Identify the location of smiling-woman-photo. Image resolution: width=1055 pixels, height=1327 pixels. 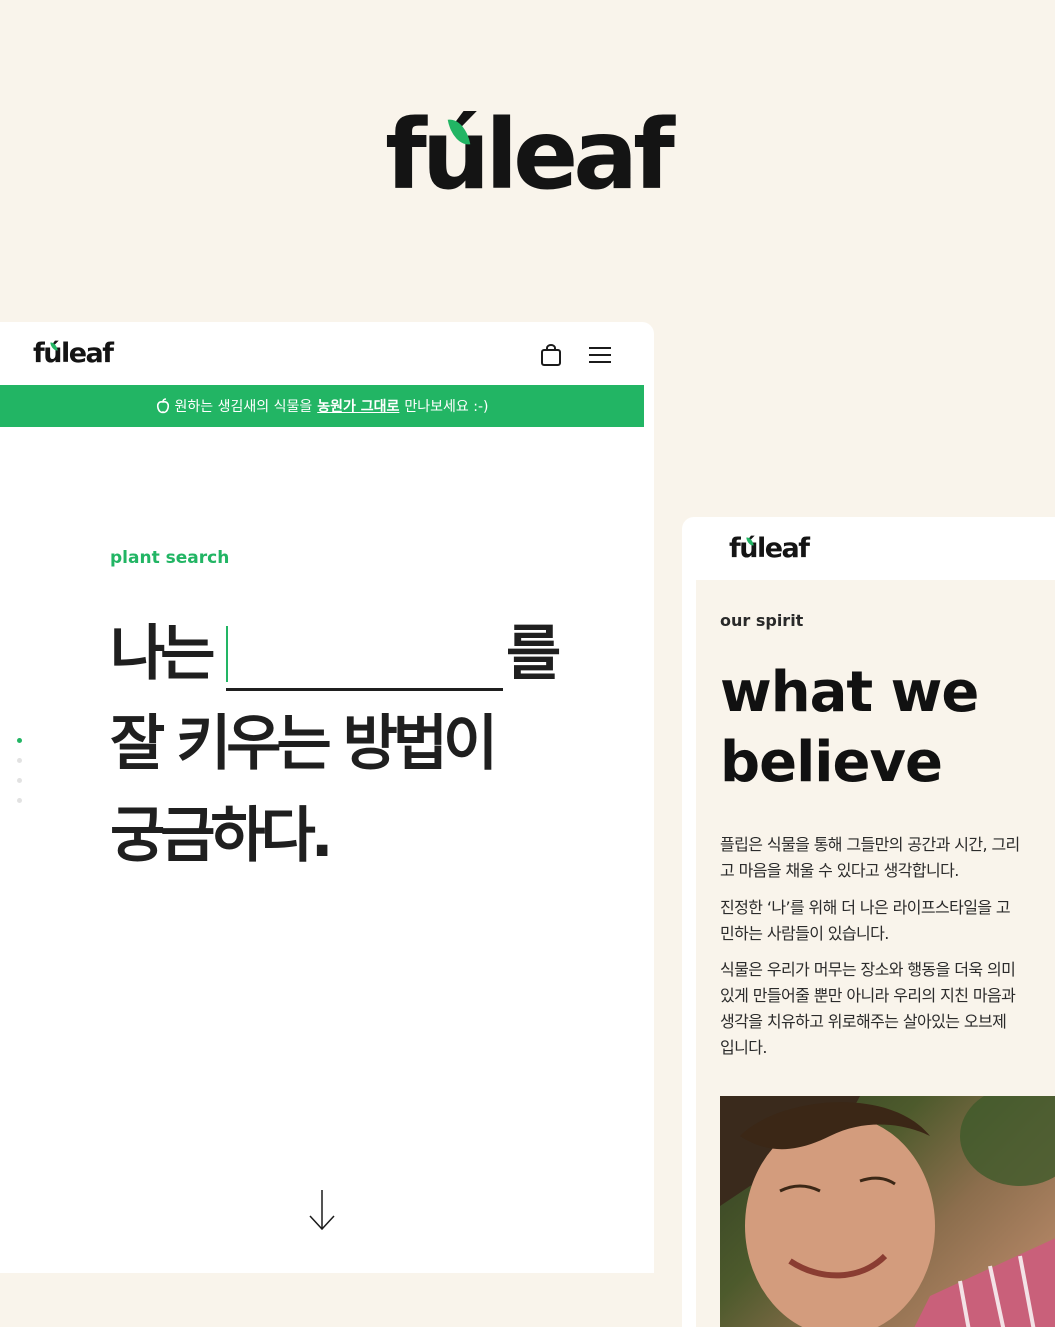
(887, 1211).